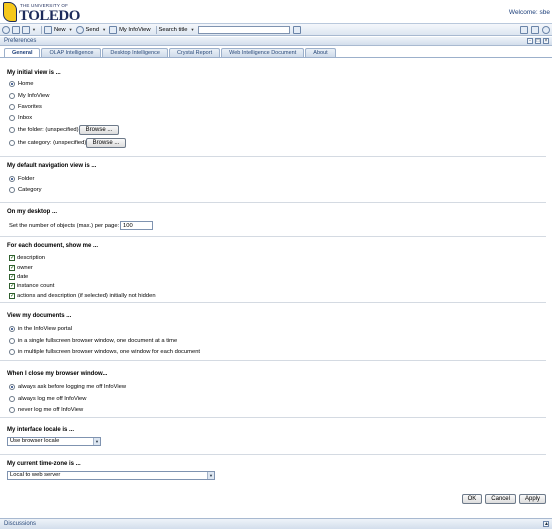 The width and height of the screenshot is (552, 529). I want to click on dialog-buttons: OK Cancel Apply, so click(502, 499).